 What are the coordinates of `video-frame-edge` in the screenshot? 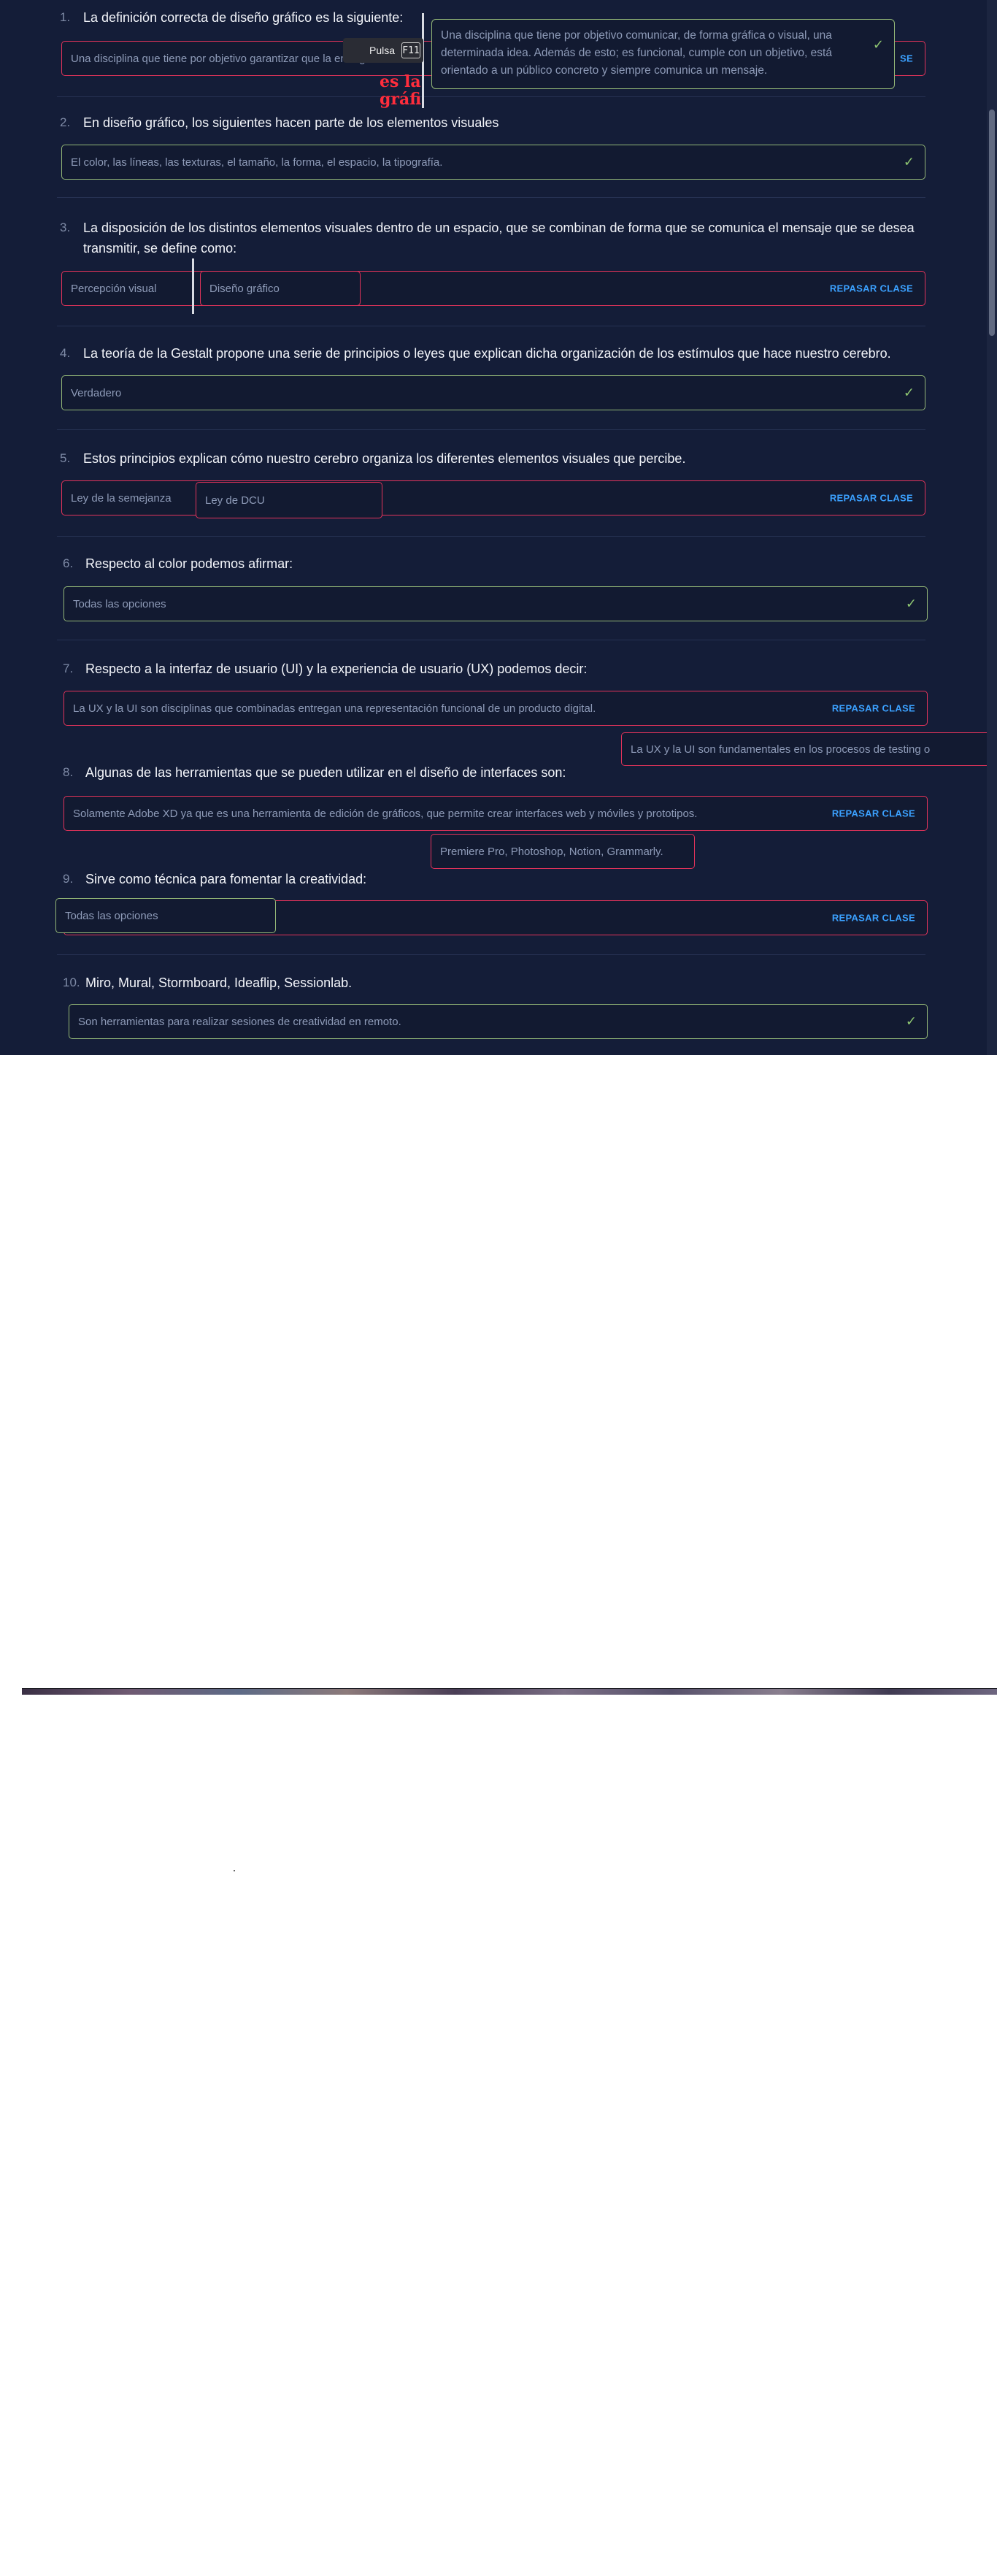 It's located at (510, 1688).